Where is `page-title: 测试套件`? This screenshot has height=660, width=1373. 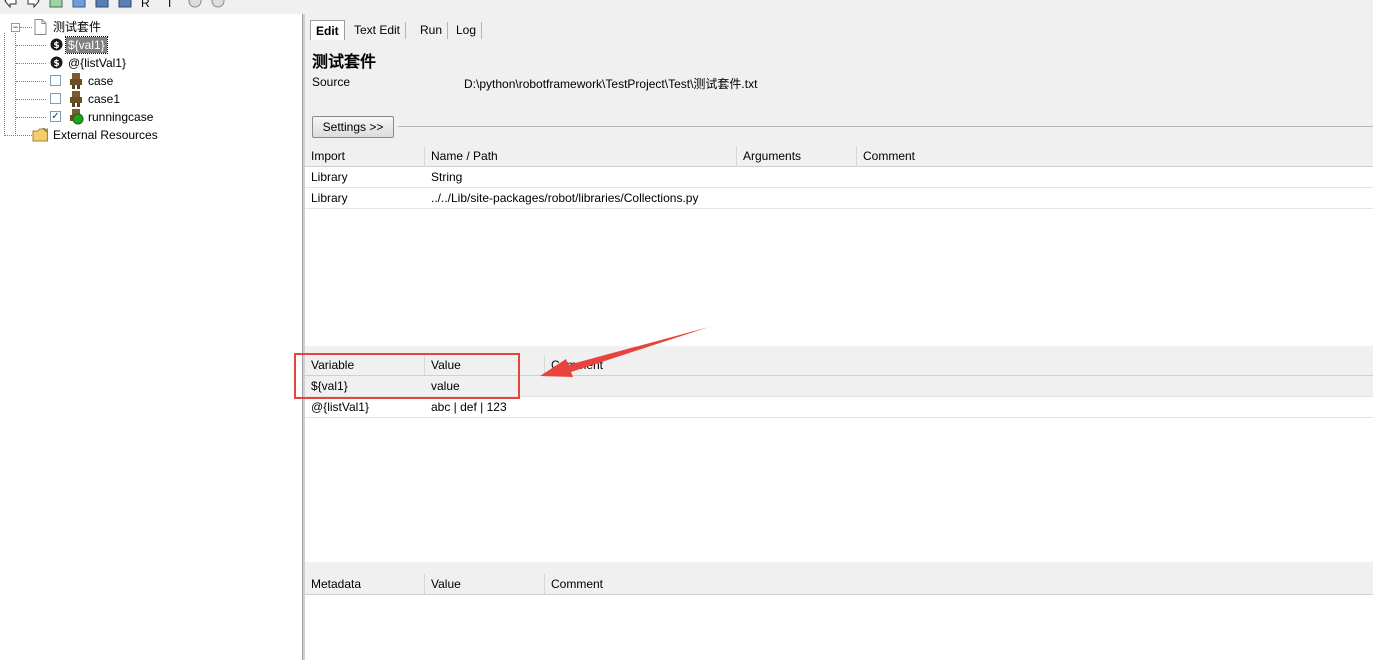
page-title: 测试套件 is located at coordinates (344, 62).